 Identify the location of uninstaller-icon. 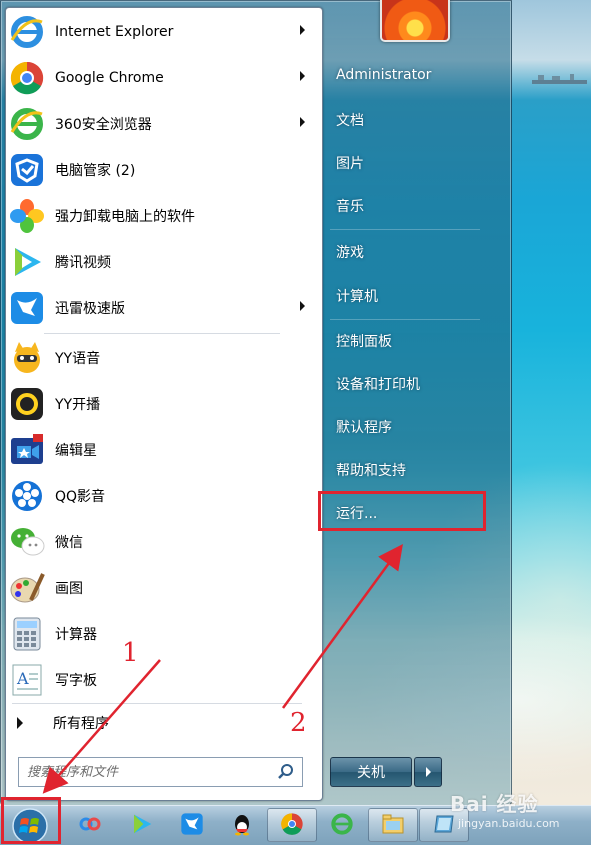
(27, 216).